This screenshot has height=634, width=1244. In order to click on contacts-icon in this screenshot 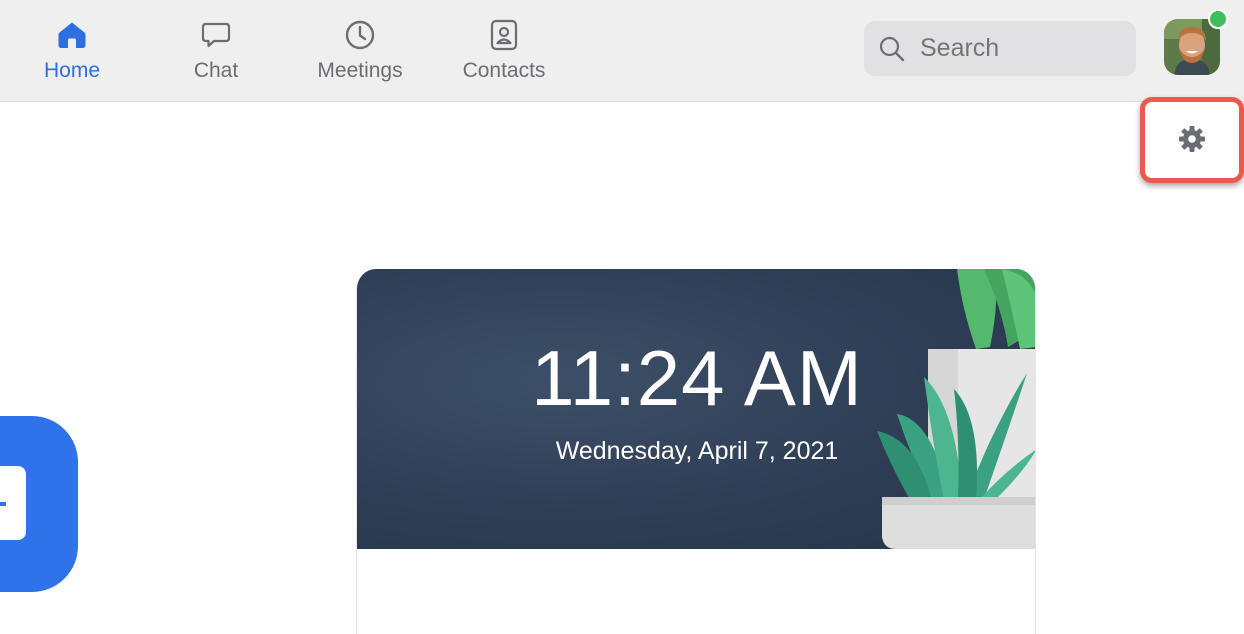, I will do `click(504, 35)`.